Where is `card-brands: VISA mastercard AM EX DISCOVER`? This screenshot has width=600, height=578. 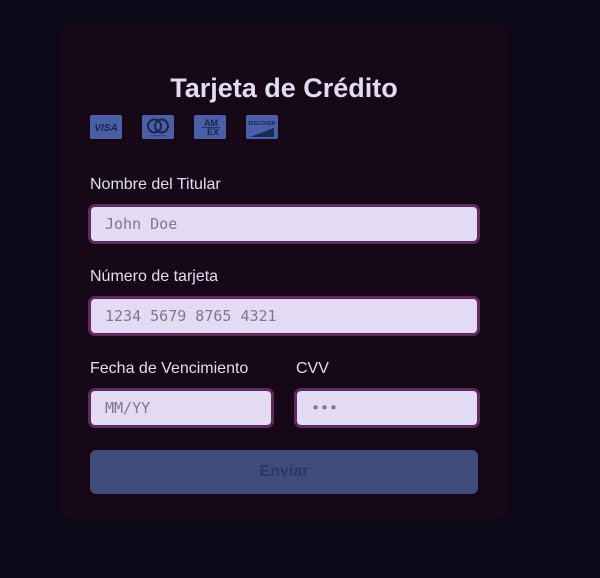 card-brands: VISA mastercard AM EX DISCOVER is located at coordinates (184, 127).